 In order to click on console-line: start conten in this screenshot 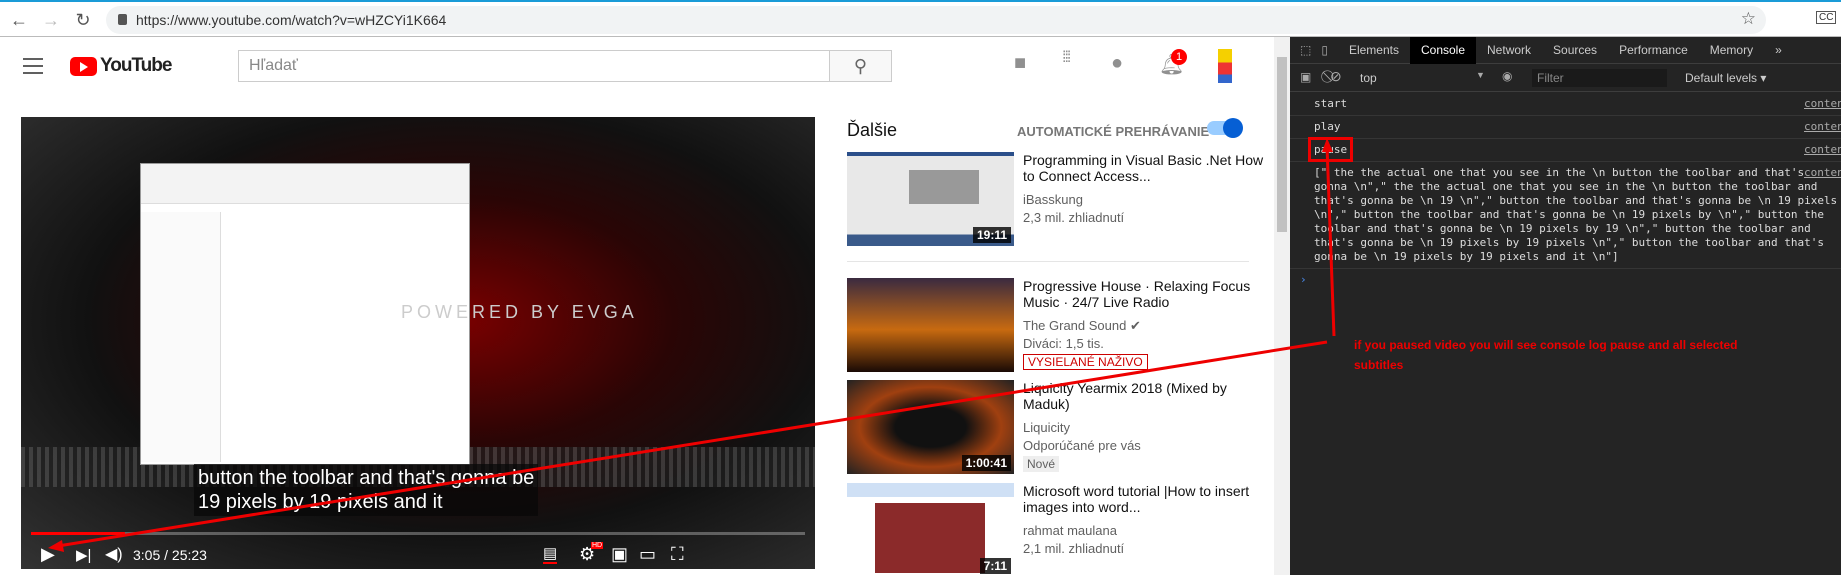, I will do `click(1565, 104)`.